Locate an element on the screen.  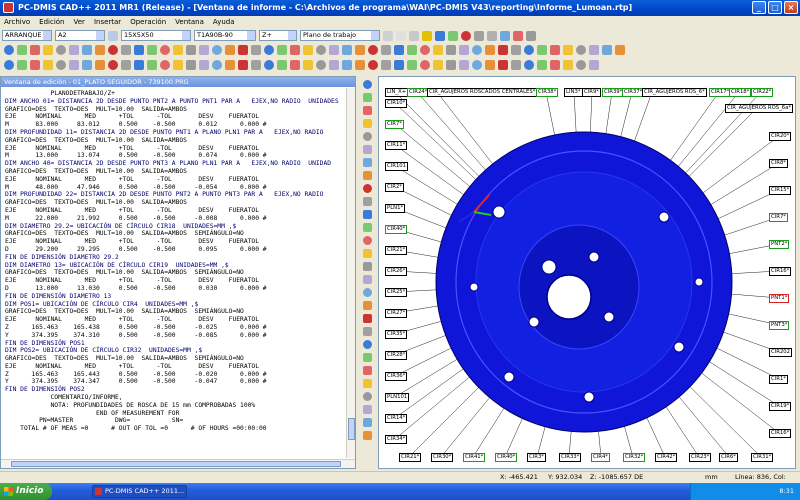
stop-icon is located at coordinates (466, 35).